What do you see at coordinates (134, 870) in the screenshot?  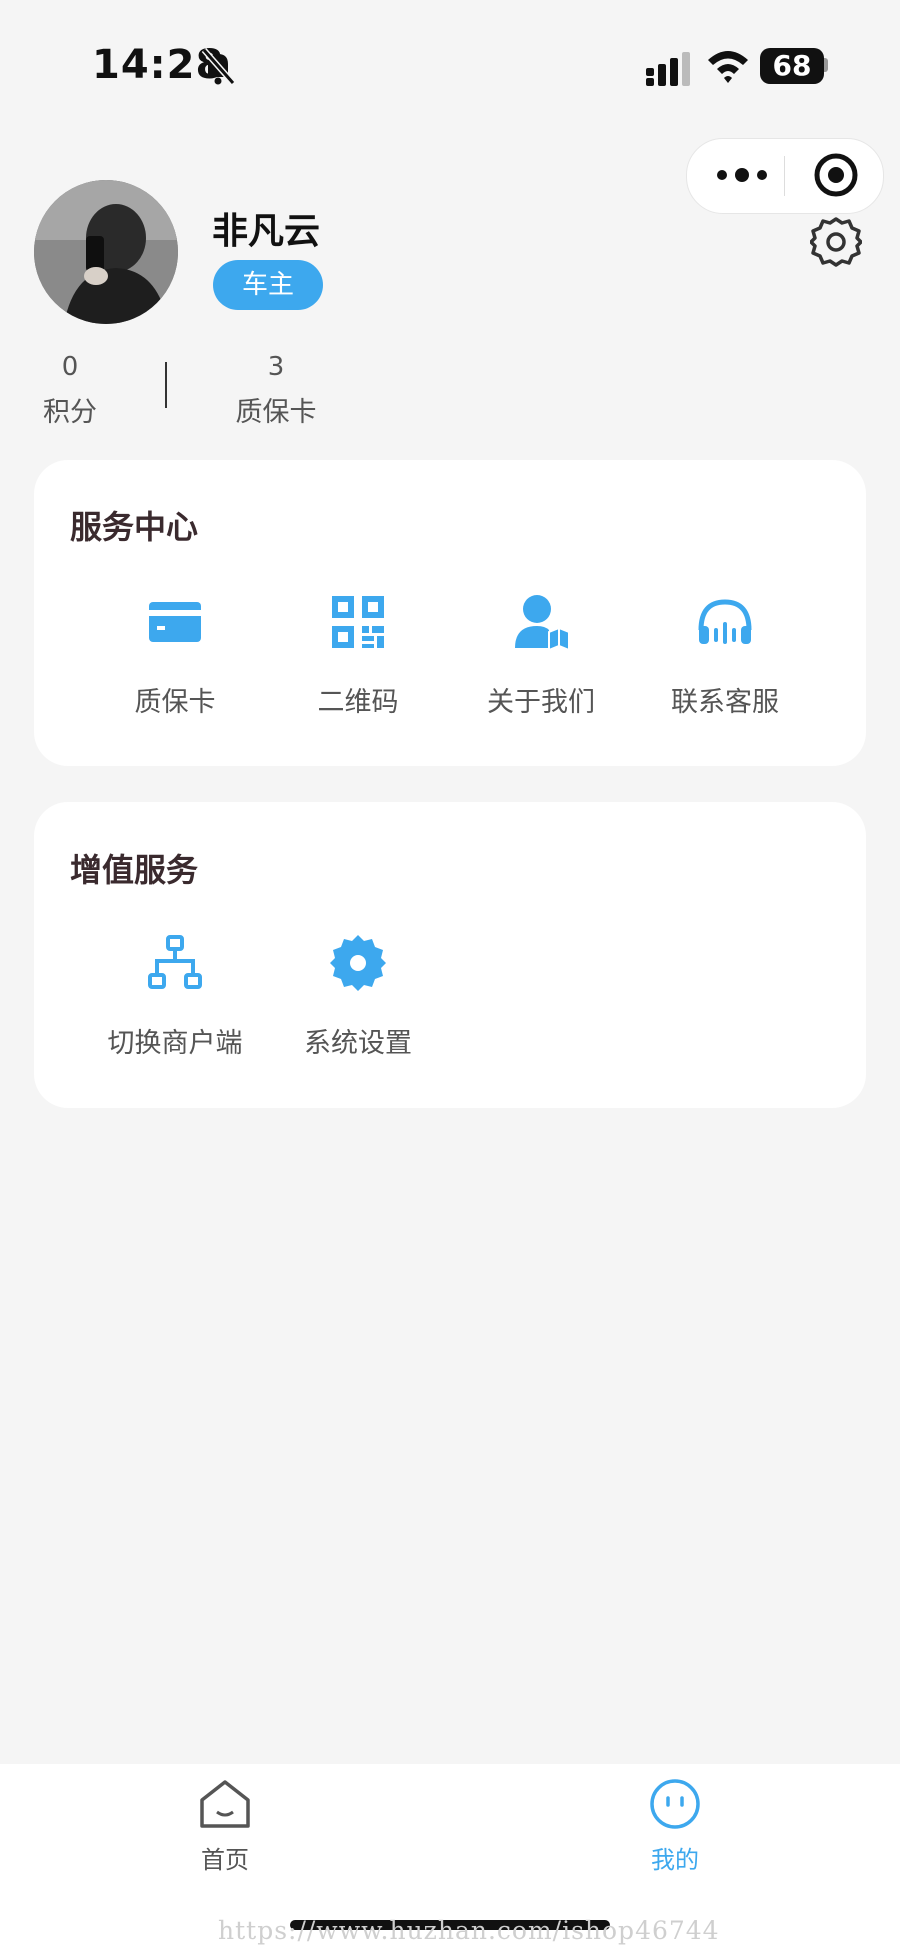 I see `value-added-title: 增值服务` at bounding box center [134, 870].